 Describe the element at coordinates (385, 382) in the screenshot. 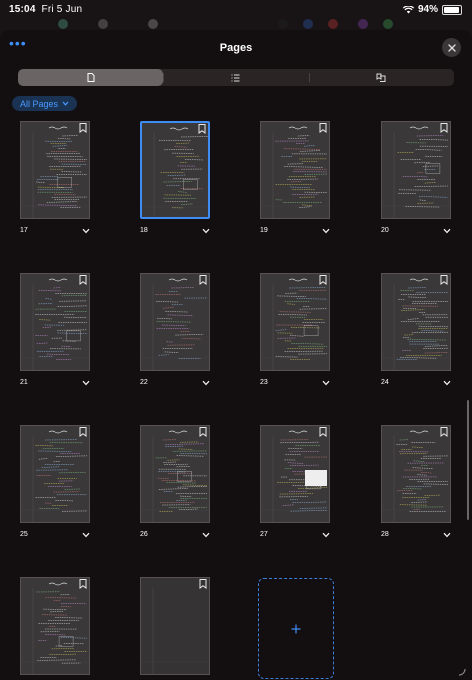

I see `page-number: 24` at that location.